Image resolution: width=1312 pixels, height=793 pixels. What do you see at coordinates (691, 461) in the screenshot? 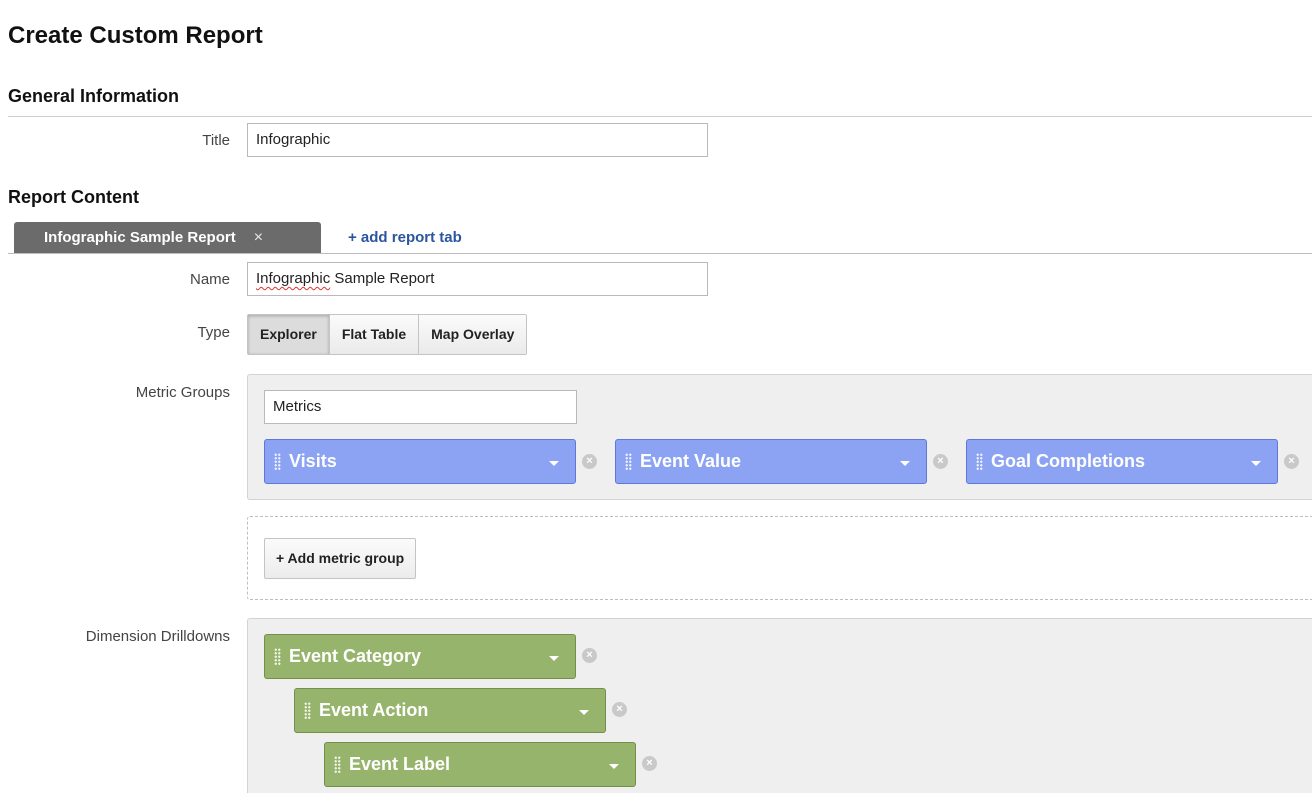
I see `metric-chip-label: Event Value` at bounding box center [691, 461].